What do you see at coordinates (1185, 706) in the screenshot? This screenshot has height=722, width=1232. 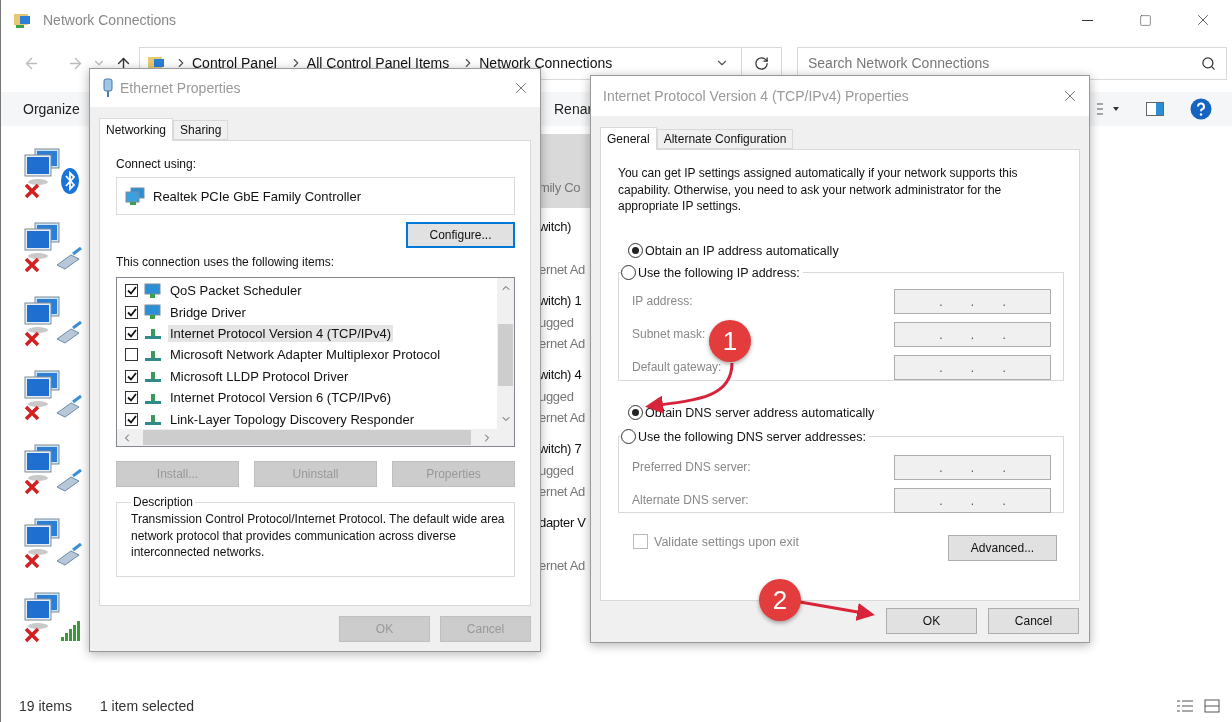 I see `details-view-icon` at bounding box center [1185, 706].